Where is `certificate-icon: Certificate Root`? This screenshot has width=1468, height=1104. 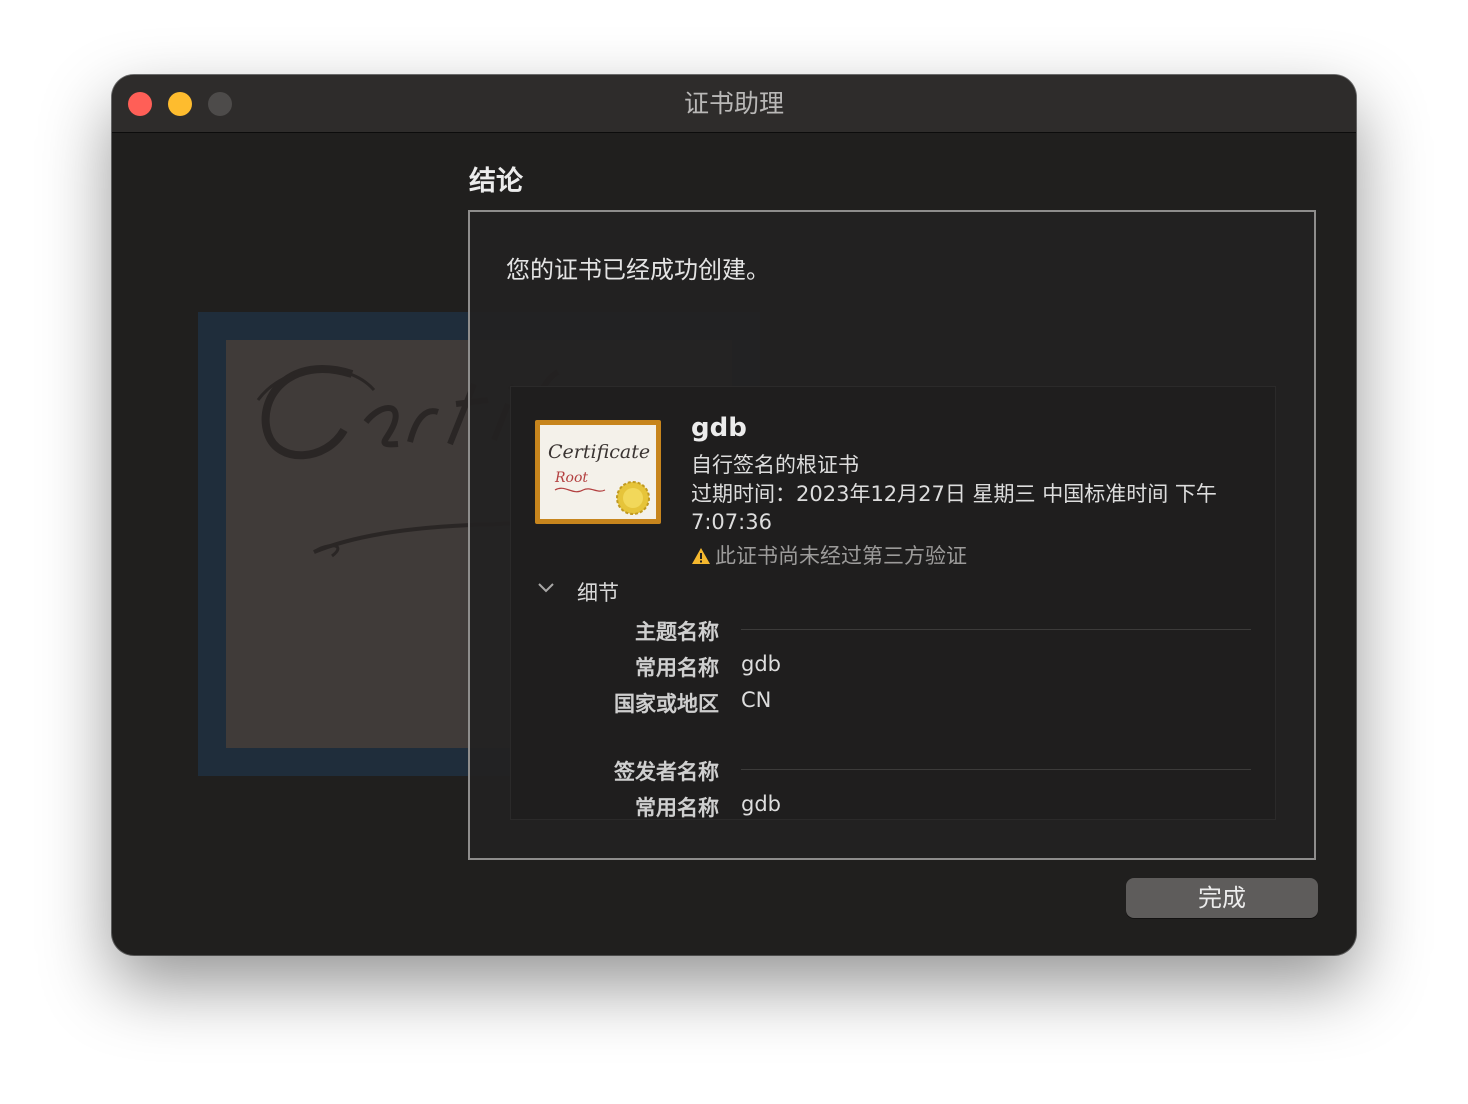
certificate-icon: Certificate Root is located at coordinates (598, 472).